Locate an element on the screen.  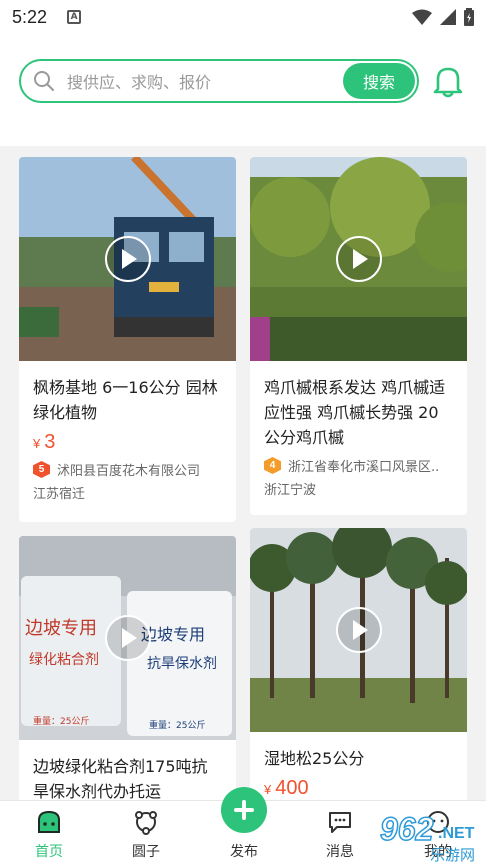
wifi-icon is located at coordinates (422, 17).